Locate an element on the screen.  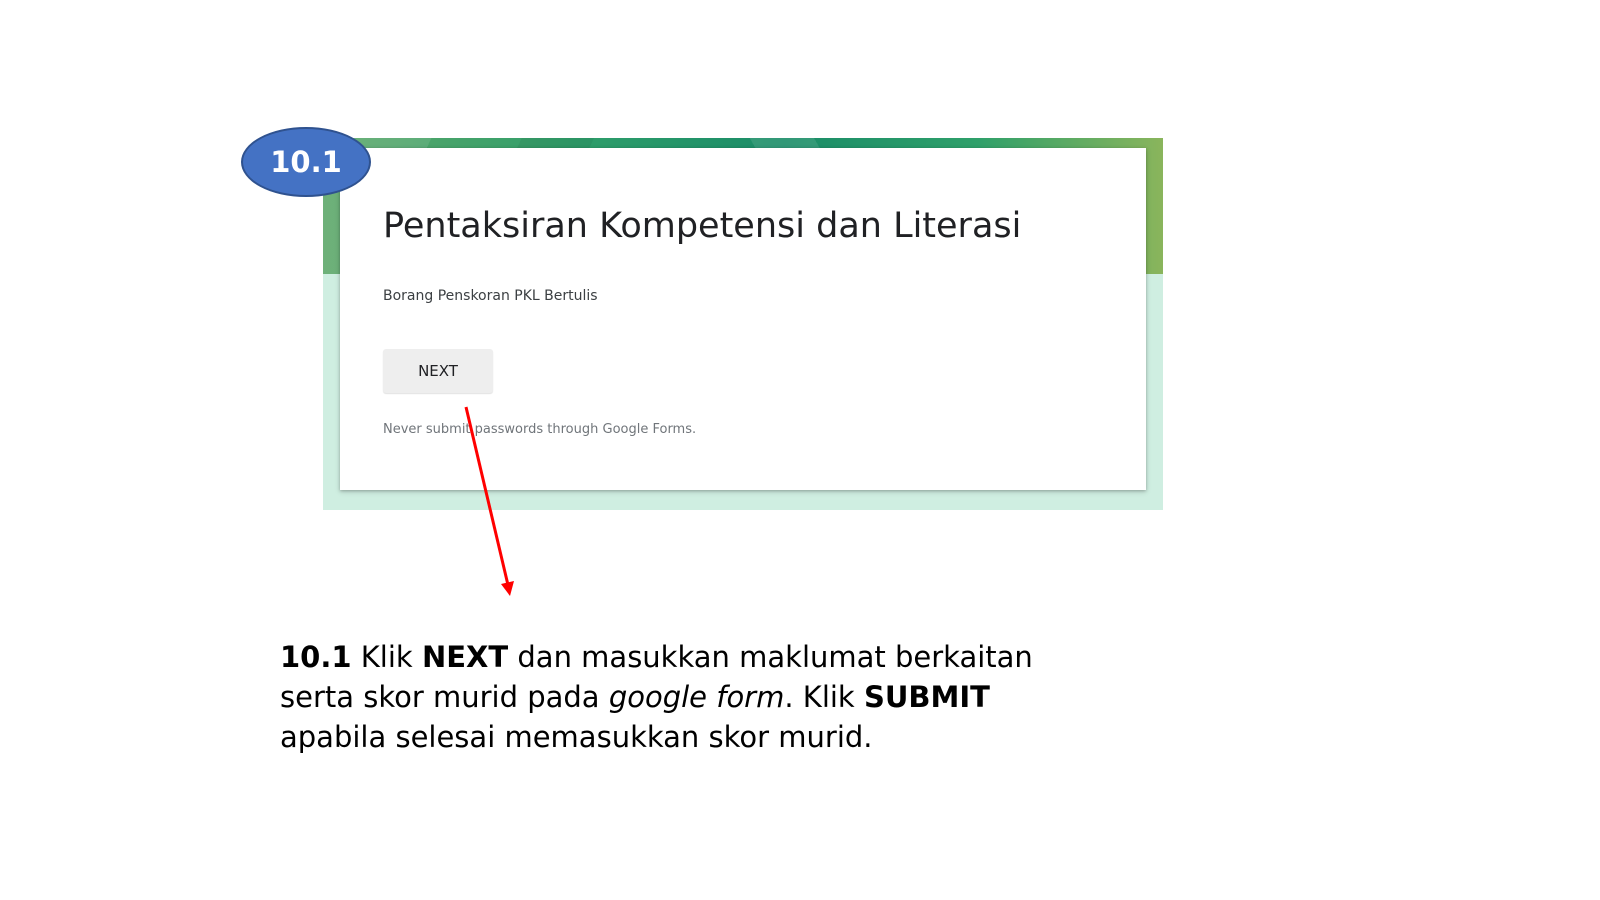
step-badge: 10.1 is located at coordinates (306, 162).